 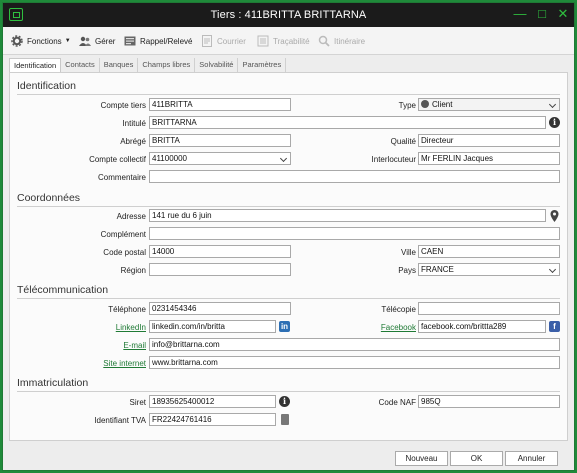 I want to click on compte-collectif-label: Compte collectif, so click(x=117, y=159).